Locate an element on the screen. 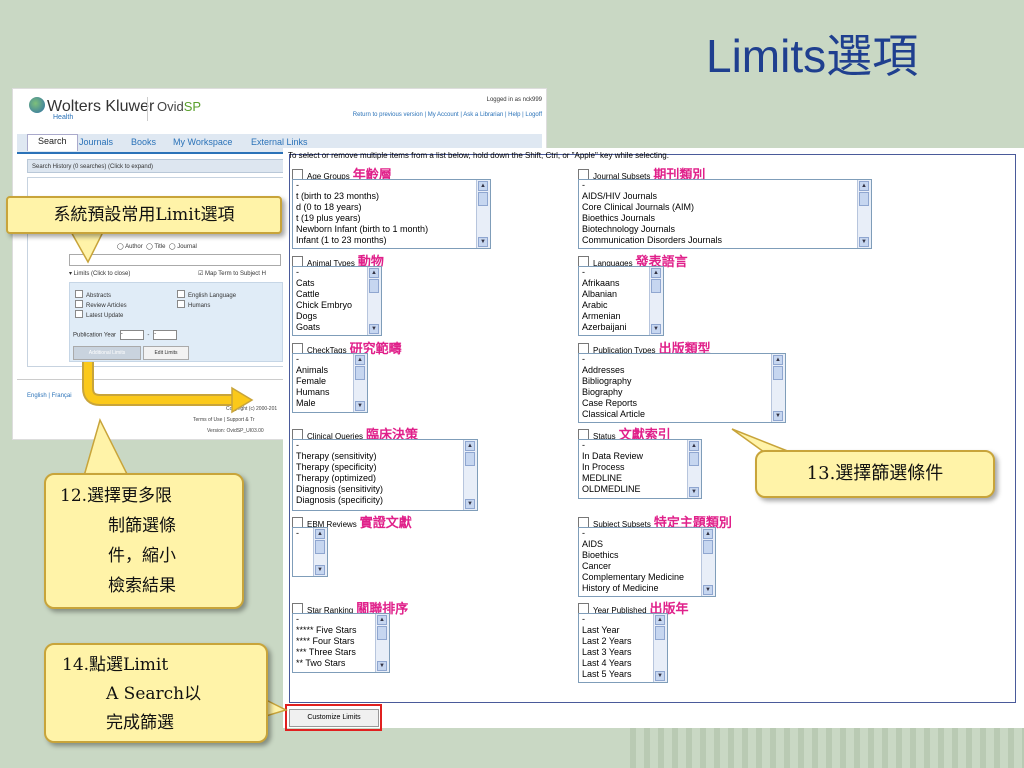  listbox-option: Newborn Infant (birth to 1 month) is located at coordinates (391, 229).